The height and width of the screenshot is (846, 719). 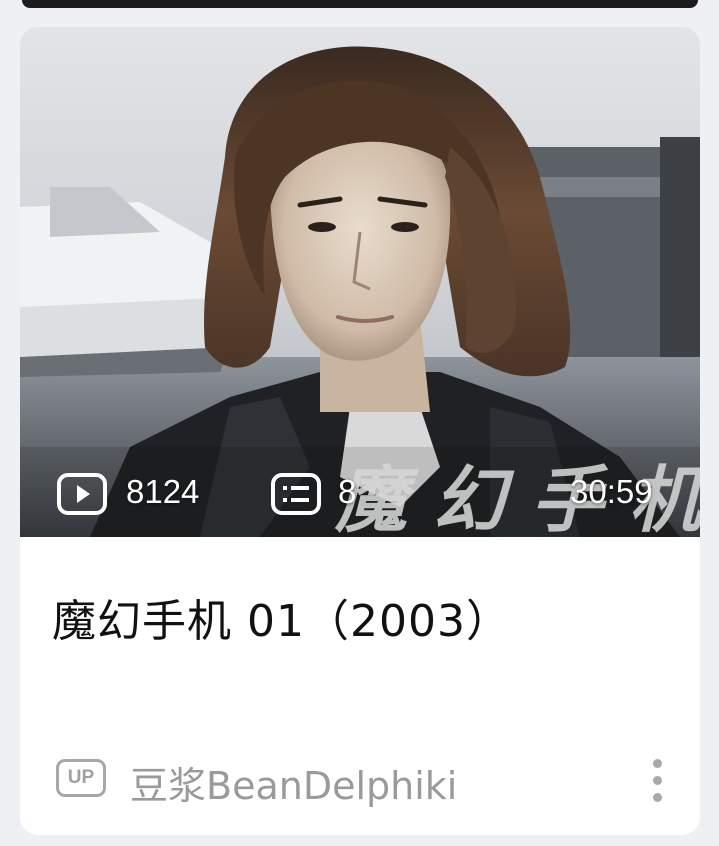 What do you see at coordinates (611, 491) in the screenshot?
I see `video-duration: 30:59` at bounding box center [611, 491].